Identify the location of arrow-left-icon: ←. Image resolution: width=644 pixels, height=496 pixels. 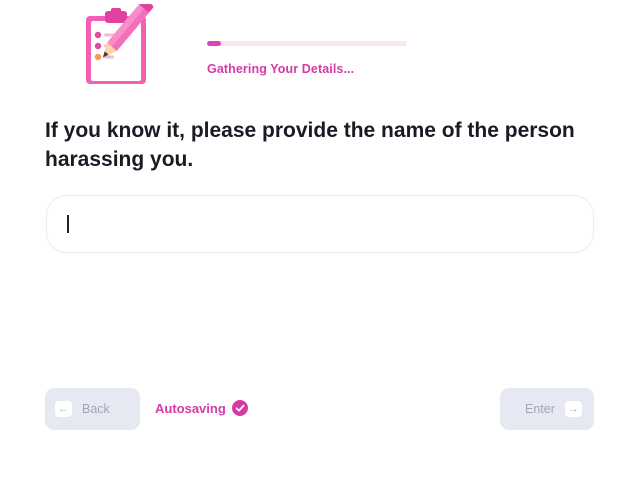
(63, 409).